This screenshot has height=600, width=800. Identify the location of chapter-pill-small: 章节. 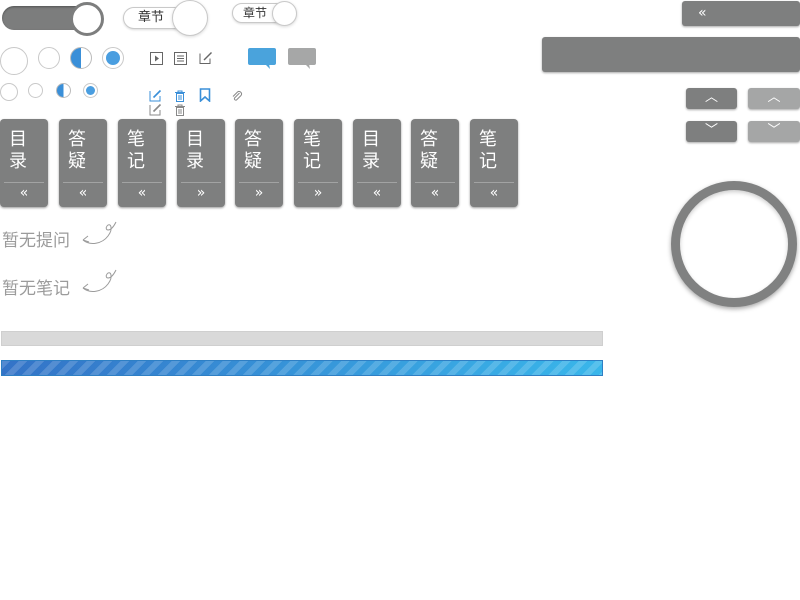
(264, 13).